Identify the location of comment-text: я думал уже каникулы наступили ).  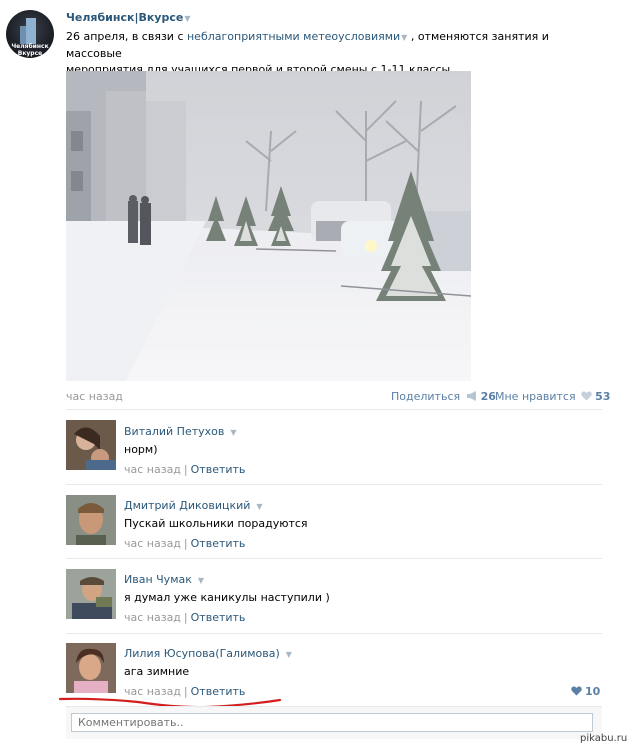
(227, 597).